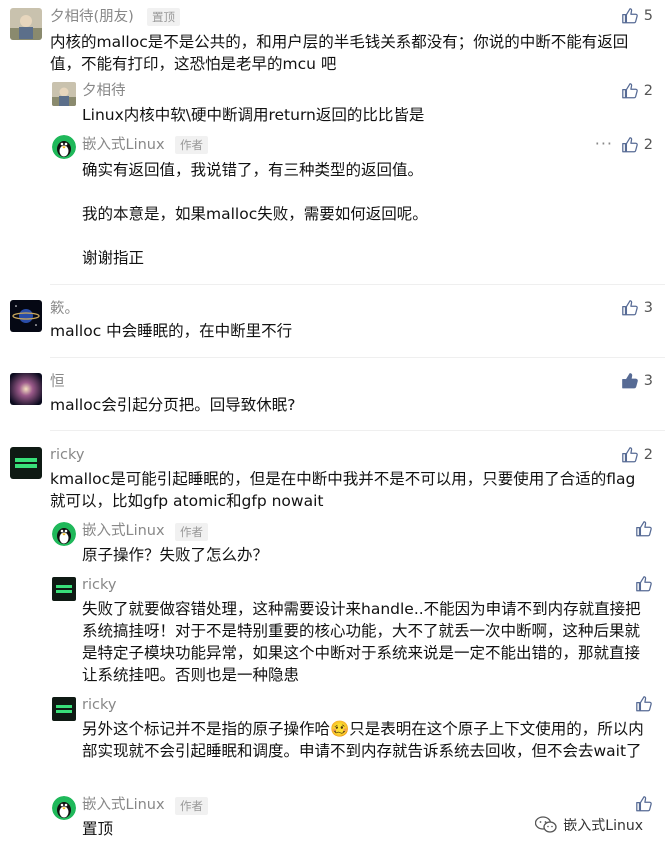 The height and width of the screenshot is (853, 665). I want to click on wechat-logo-icon, so click(546, 824).